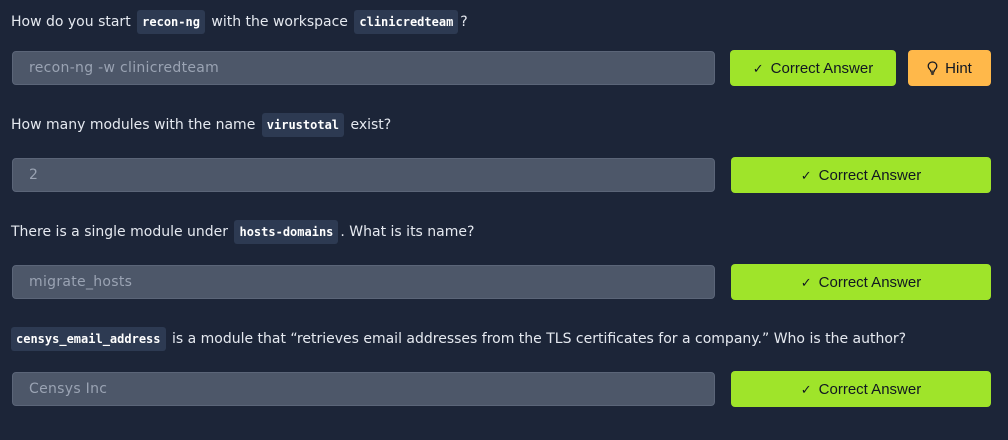  What do you see at coordinates (406, 22) in the screenshot?
I see `inline-code-workspace: clinicredteam` at bounding box center [406, 22].